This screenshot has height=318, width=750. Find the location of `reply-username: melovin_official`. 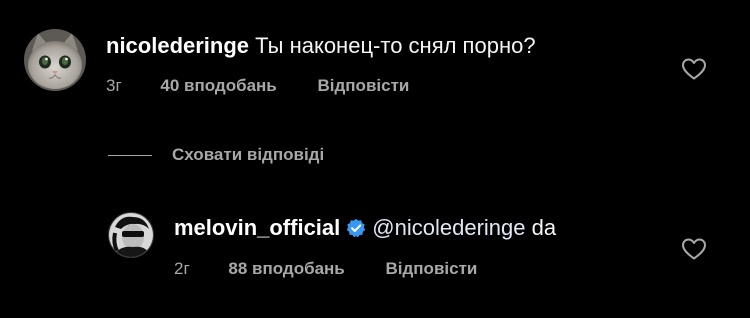

reply-username: melovin_official is located at coordinates (257, 227).